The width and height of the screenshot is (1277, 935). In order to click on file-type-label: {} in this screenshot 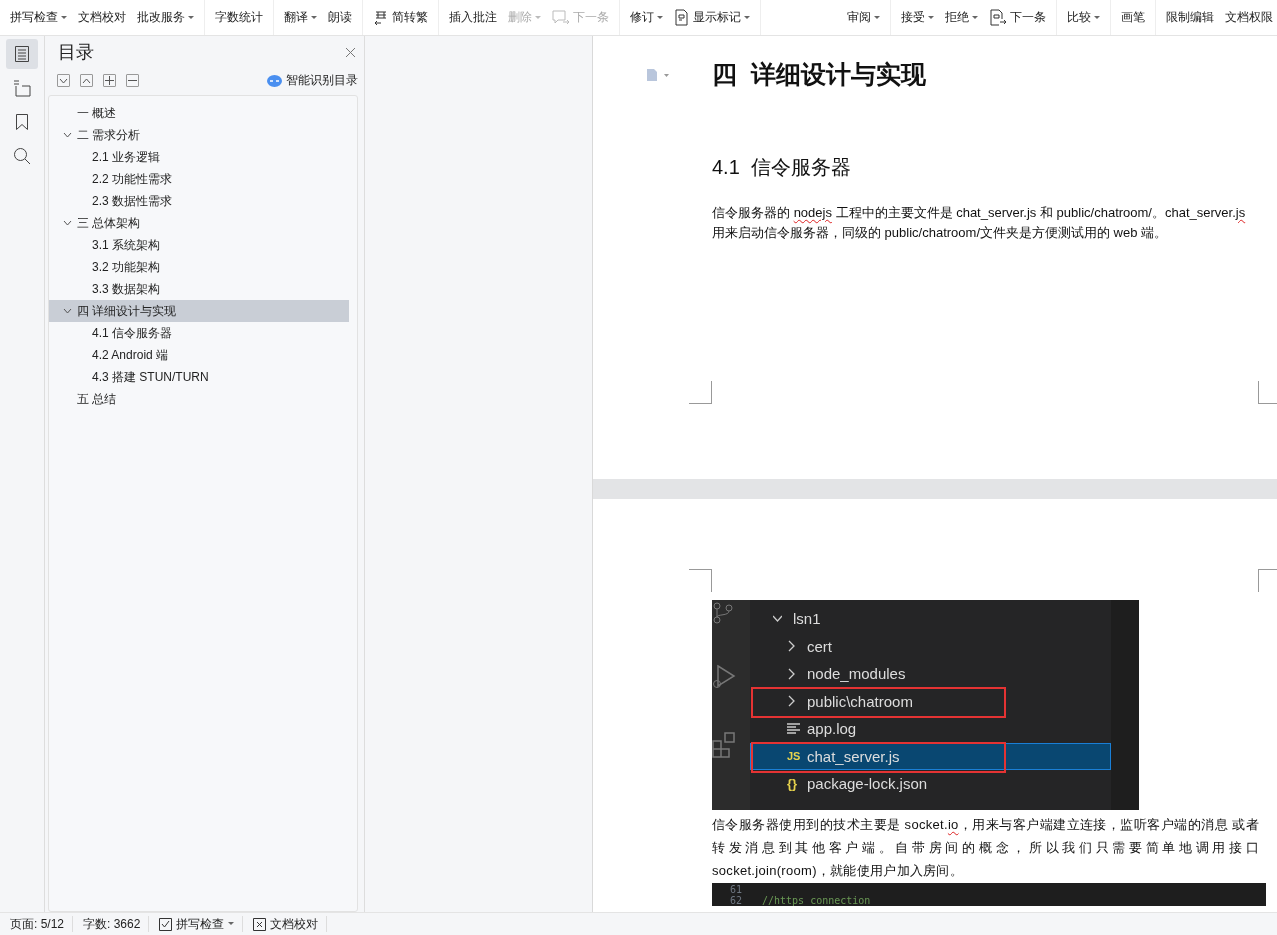, I will do `click(792, 784)`.